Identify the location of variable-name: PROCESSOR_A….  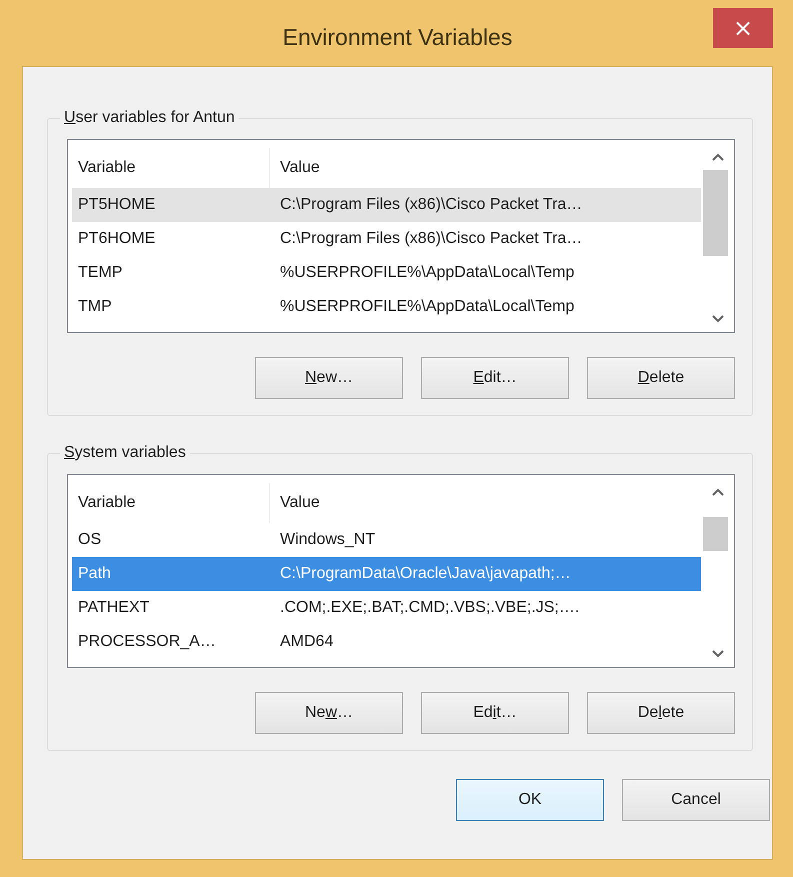
(147, 642).